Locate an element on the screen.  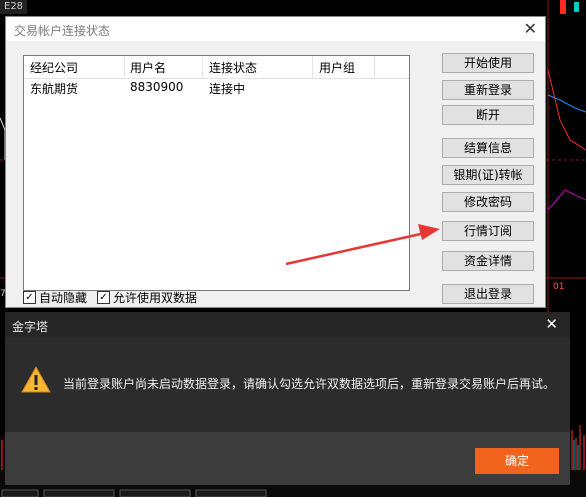
dialog-titlebar: 交易帐户连接状态 ✕ is located at coordinates (275, 29).